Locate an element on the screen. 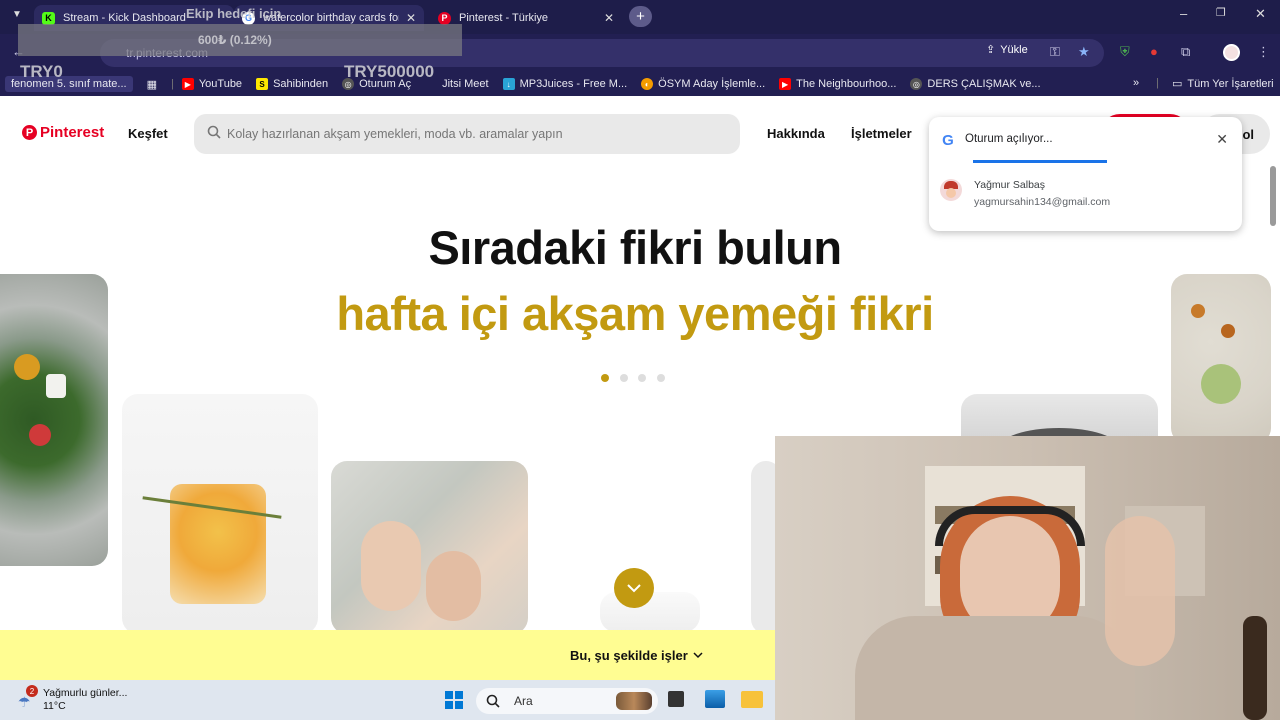 The height and width of the screenshot is (720, 1280). all-bookmarks-folder: ▭ Tüm Yer İşaretleri is located at coordinates (1223, 84).